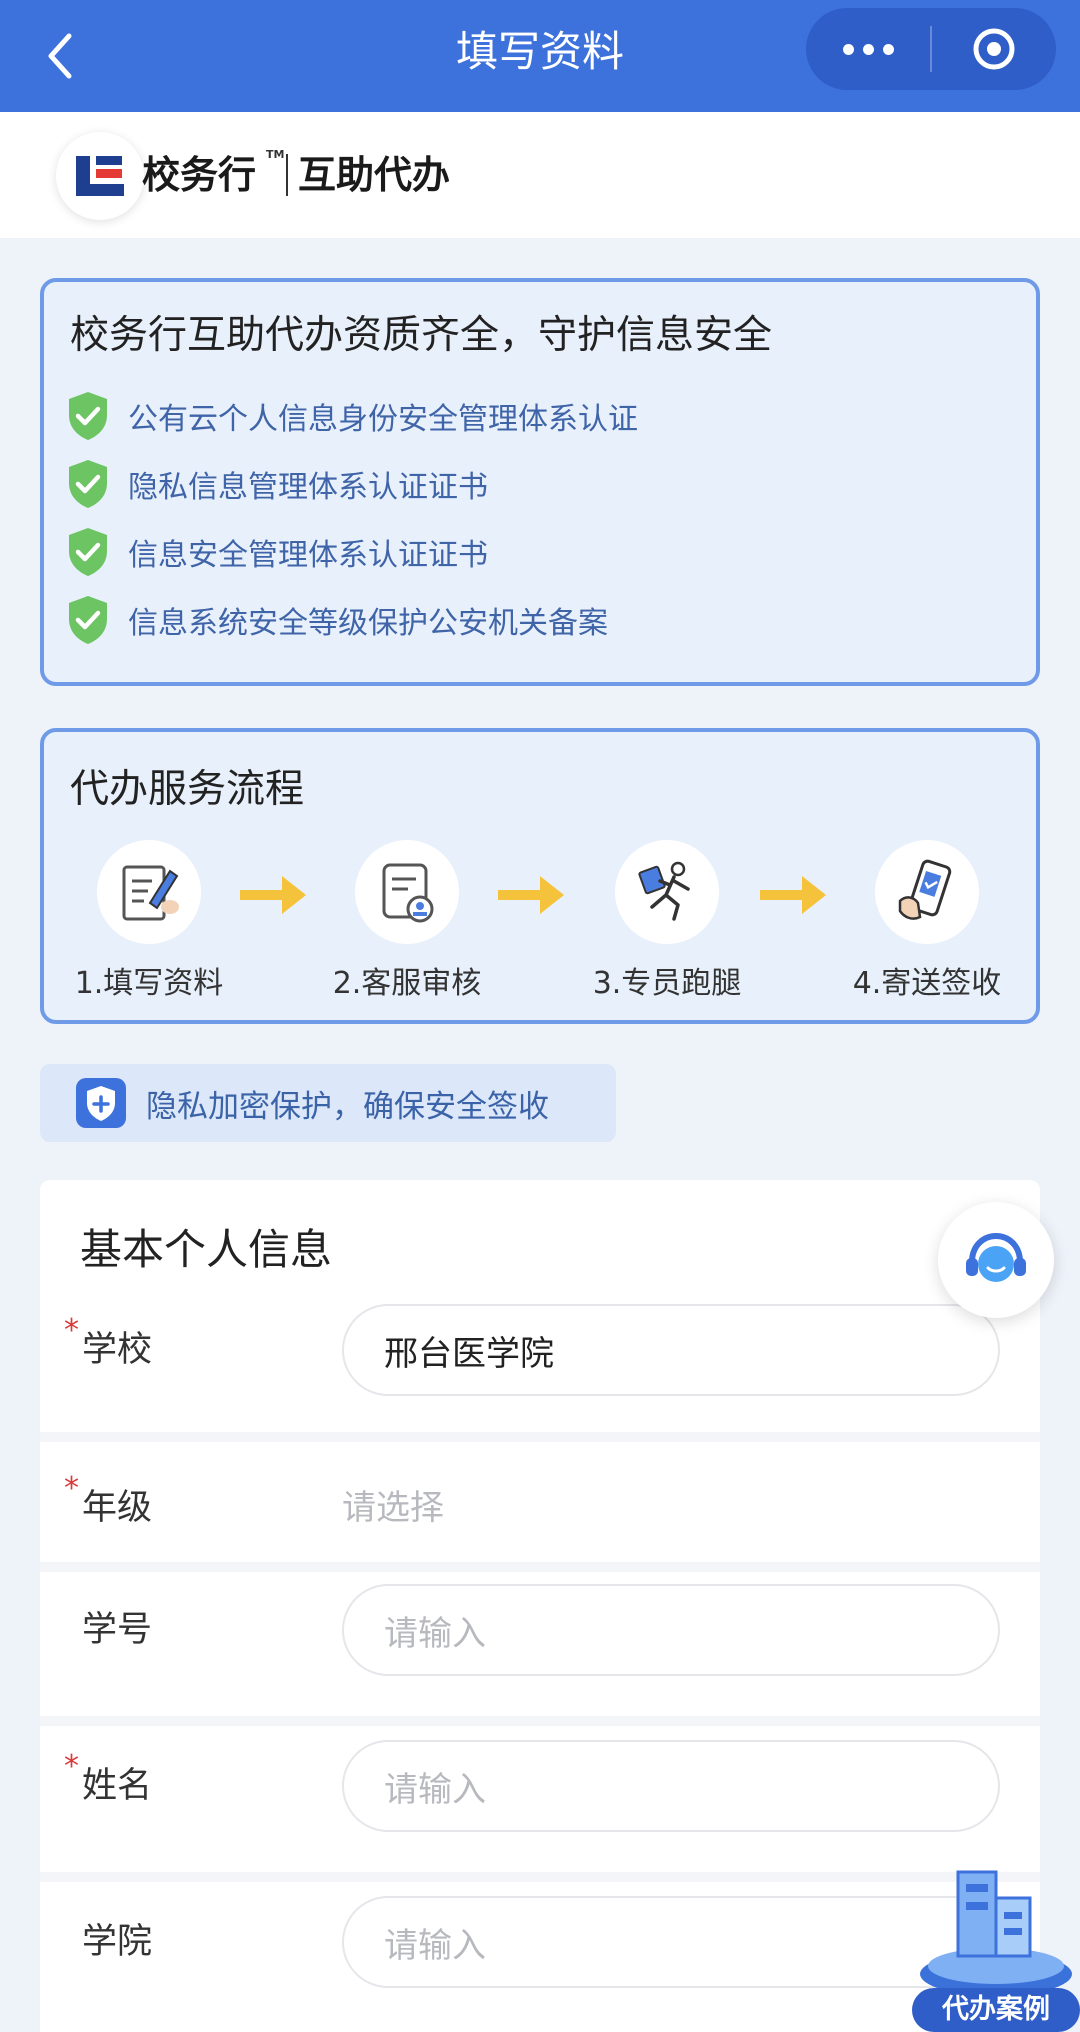  What do you see at coordinates (287, 175) in the screenshot?
I see `brand-separator` at bounding box center [287, 175].